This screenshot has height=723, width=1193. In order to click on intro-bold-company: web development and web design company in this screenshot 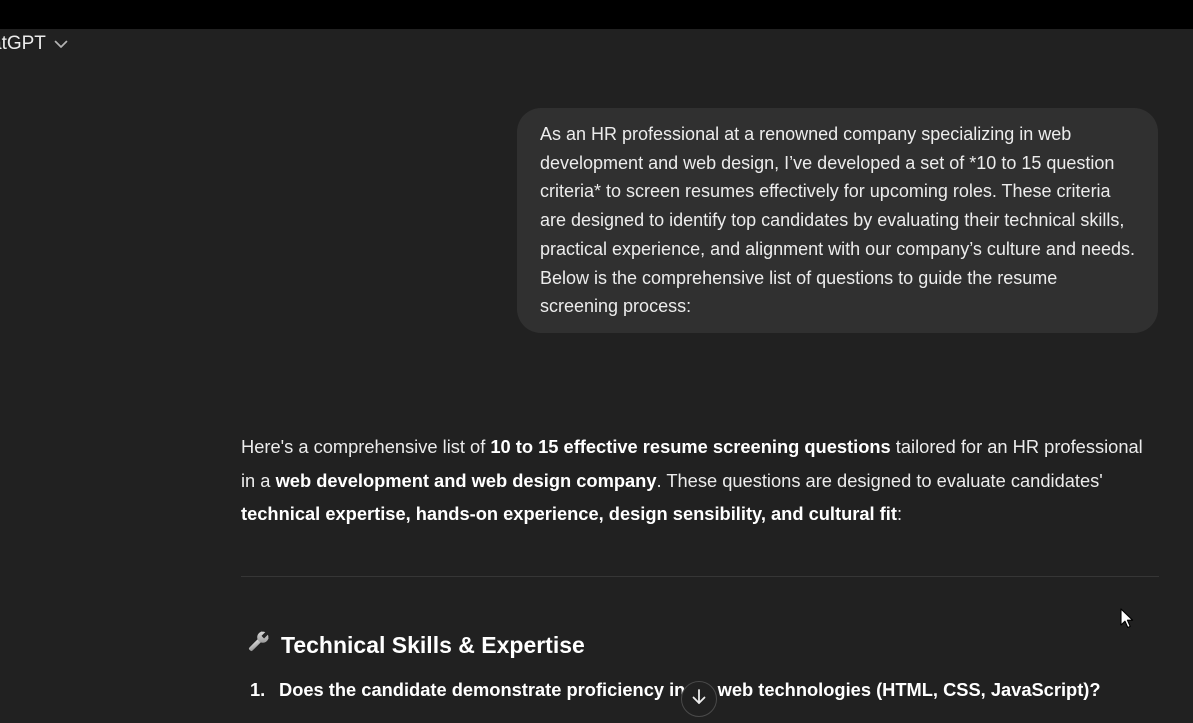, I will do `click(466, 480)`.